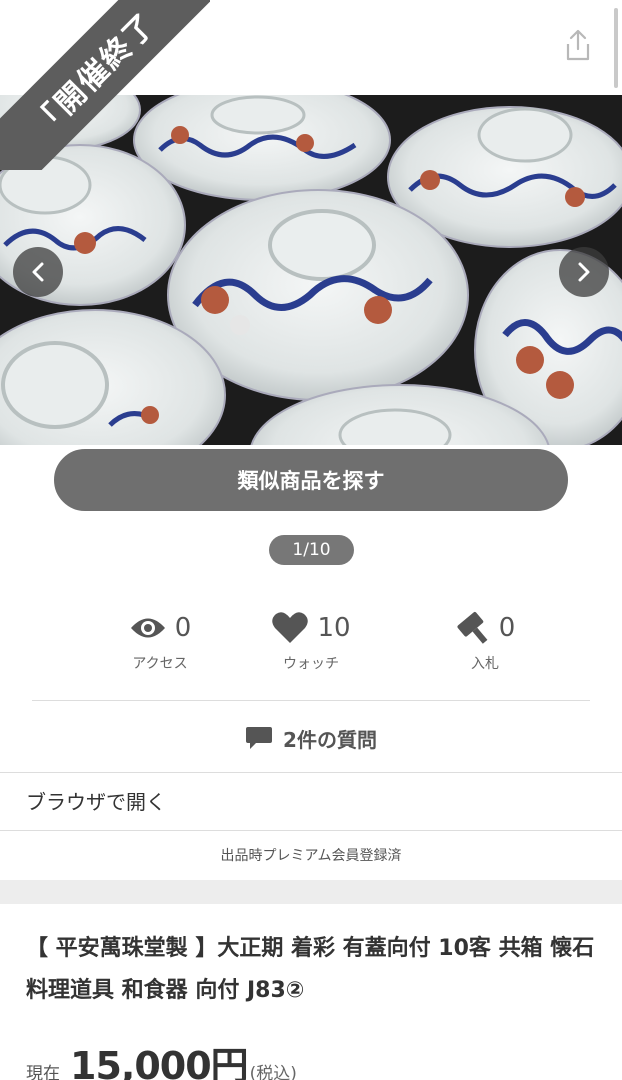  What do you see at coordinates (147, 628) in the screenshot?
I see `eye-icon` at bounding box center [147, 628].